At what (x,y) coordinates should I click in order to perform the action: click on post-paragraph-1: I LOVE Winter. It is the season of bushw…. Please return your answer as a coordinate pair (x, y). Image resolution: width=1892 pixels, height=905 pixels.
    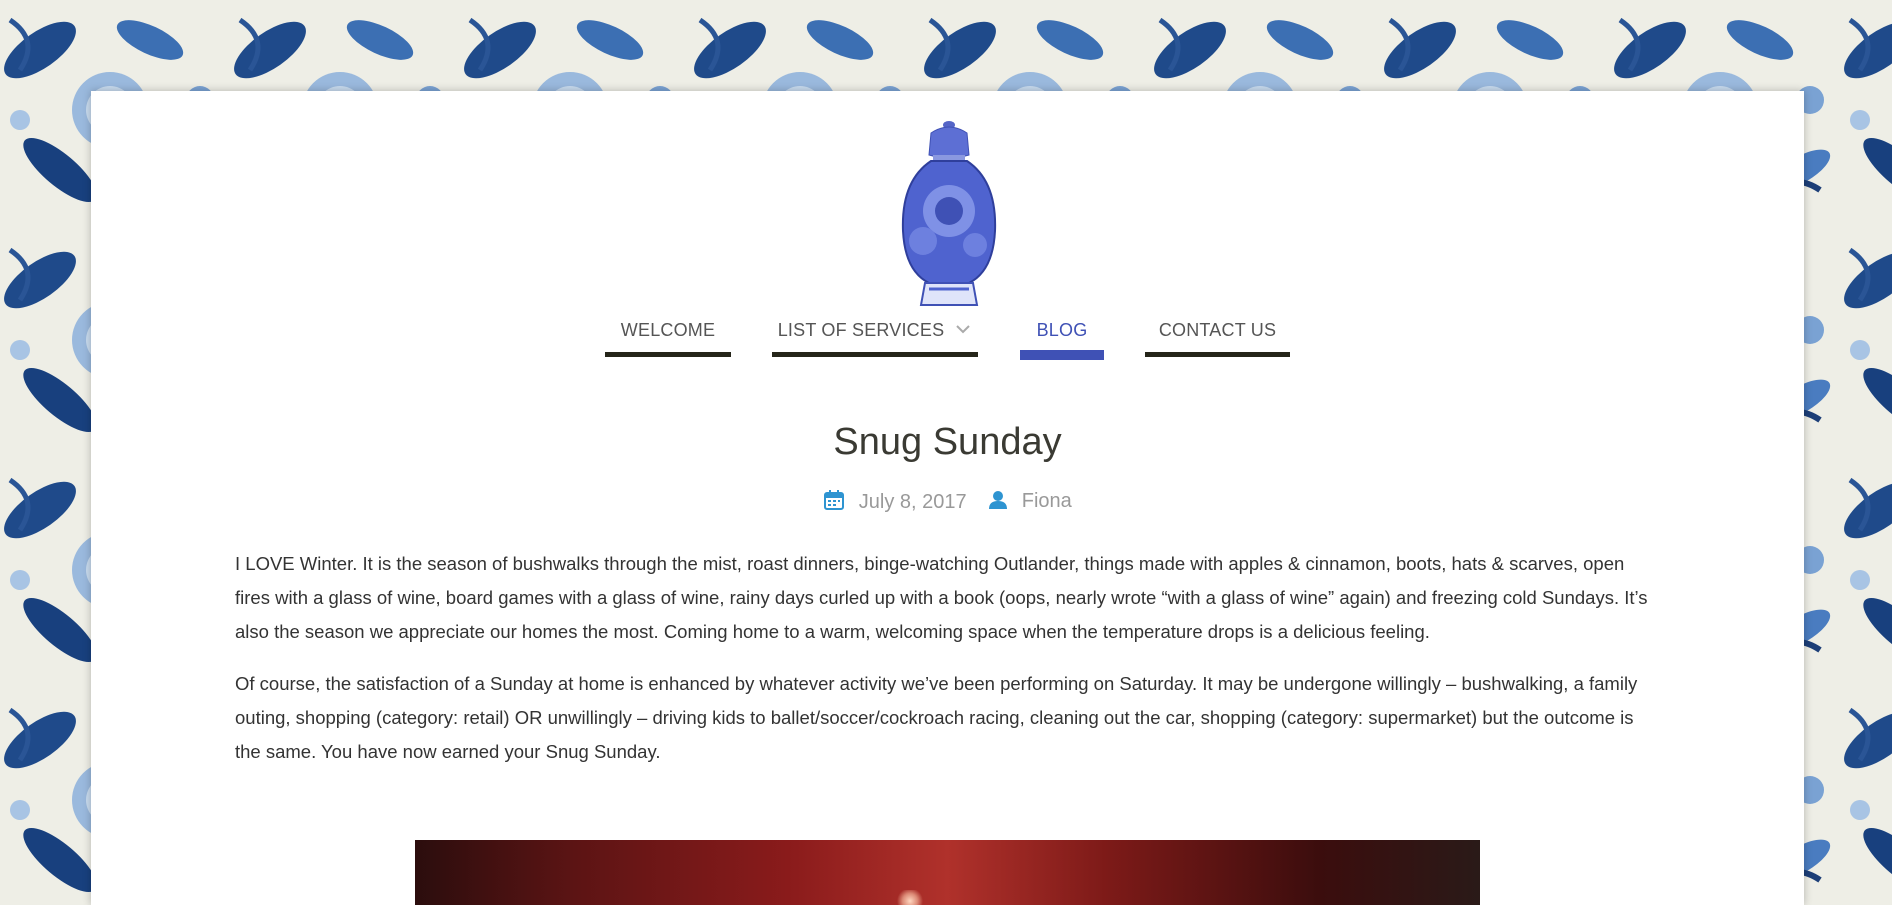
    Looking at the image, I should click on (941, 597).